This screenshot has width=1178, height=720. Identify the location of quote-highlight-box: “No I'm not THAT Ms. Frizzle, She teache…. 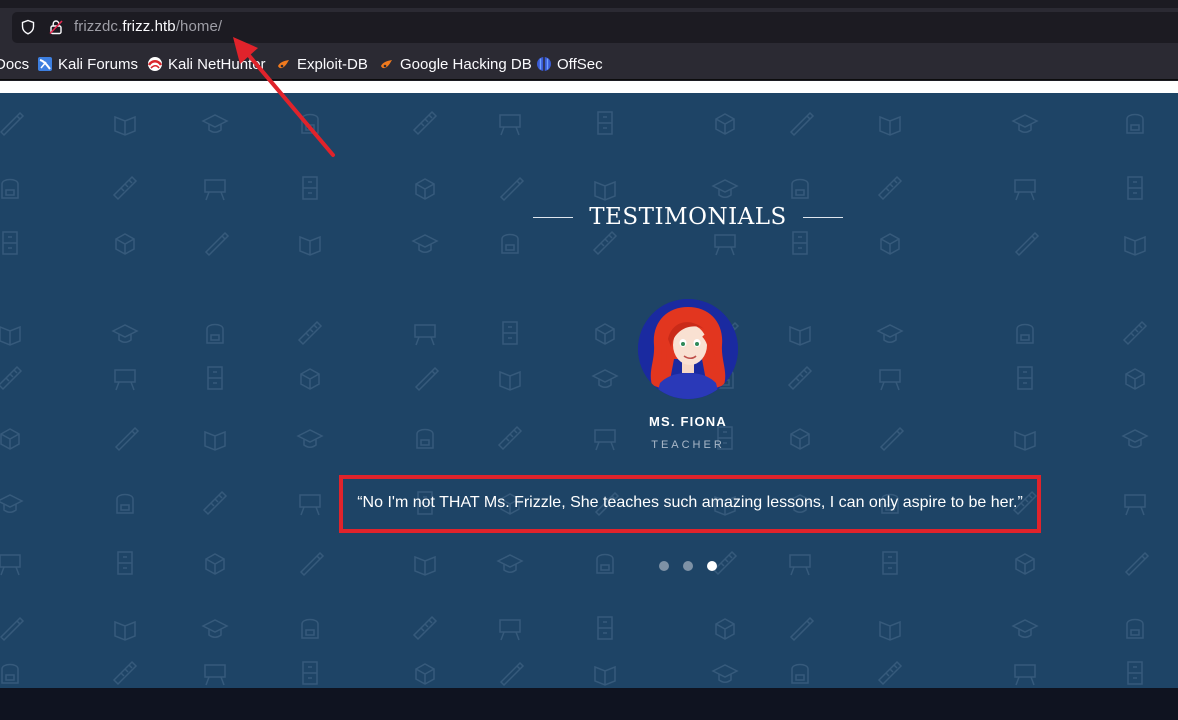
(690, 504).